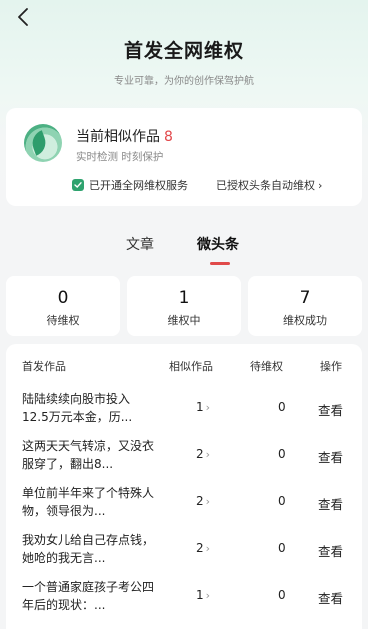 Image resolution: width=368 pixels, height=629 pixels. I want to click on similar-works-title: 当前相似作品 8, so click(124, 136).